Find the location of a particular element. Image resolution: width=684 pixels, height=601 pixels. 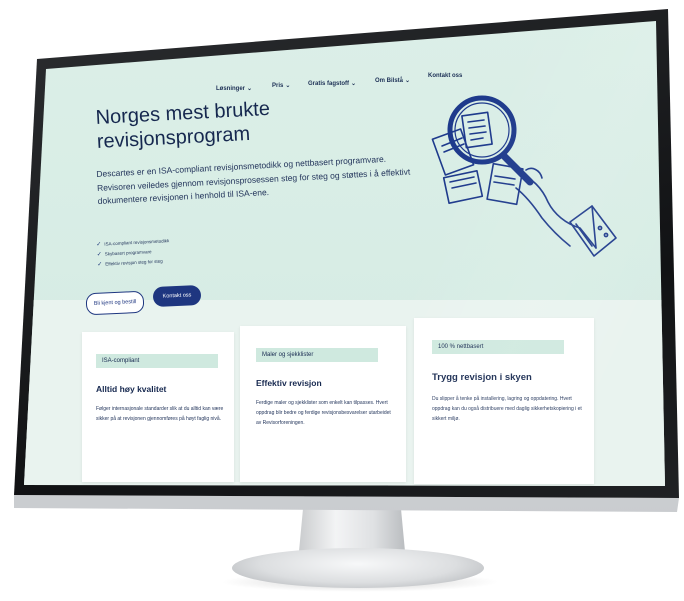

nav-item-pris: Pris ⌄ is located at coordinates (281, 85).